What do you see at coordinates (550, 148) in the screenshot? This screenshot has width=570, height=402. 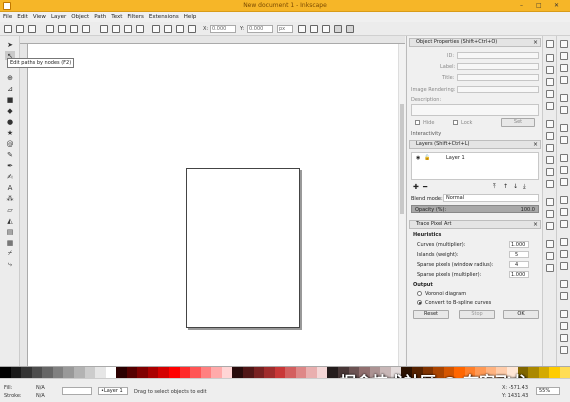 I see `snap-intersections-icon` at bounding box center [550, 148].